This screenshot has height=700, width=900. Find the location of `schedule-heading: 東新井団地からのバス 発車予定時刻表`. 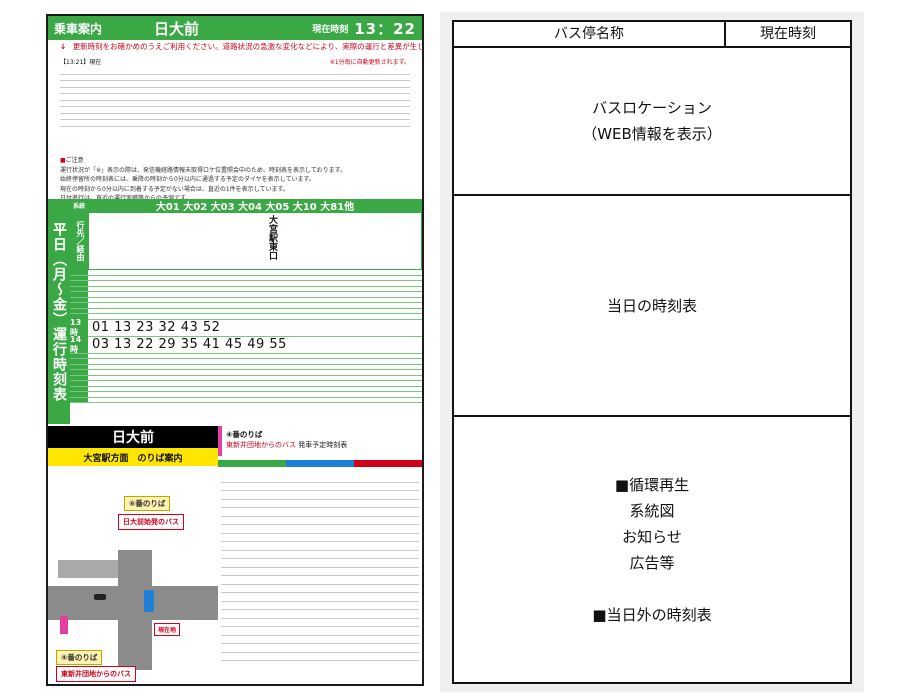

schedule-heading: 東新井団地からのバス 発車予定時刻表 is located at coordinates (324, 445).